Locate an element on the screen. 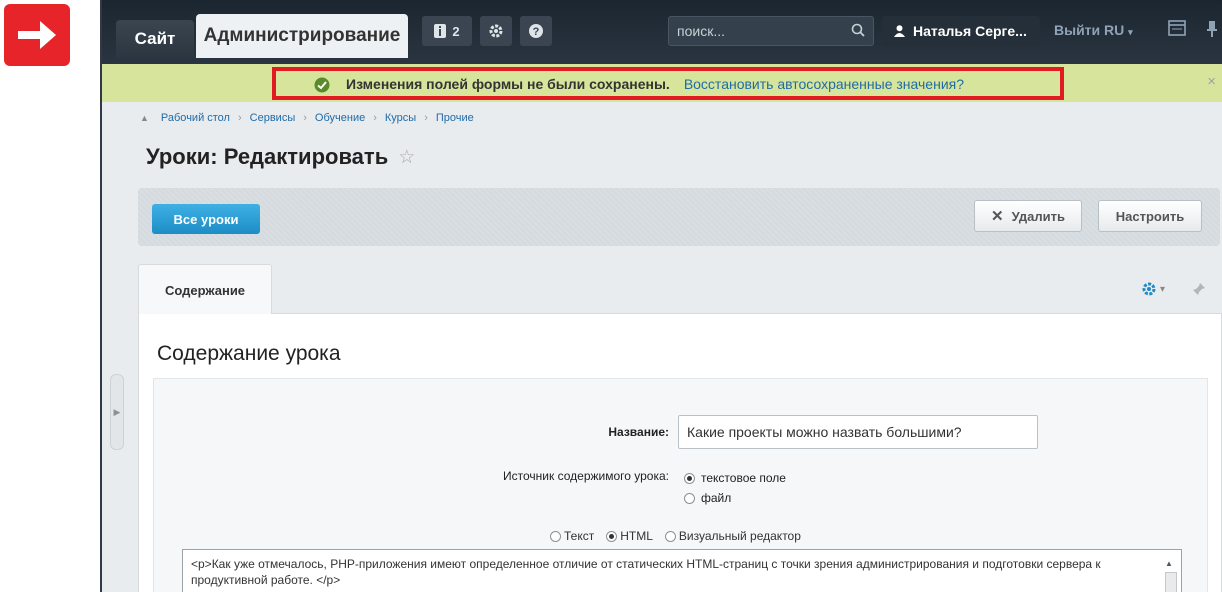 This screenshot has width=1222, height=592. editor-mode-html: HTML is located at coordinates (629, 536).